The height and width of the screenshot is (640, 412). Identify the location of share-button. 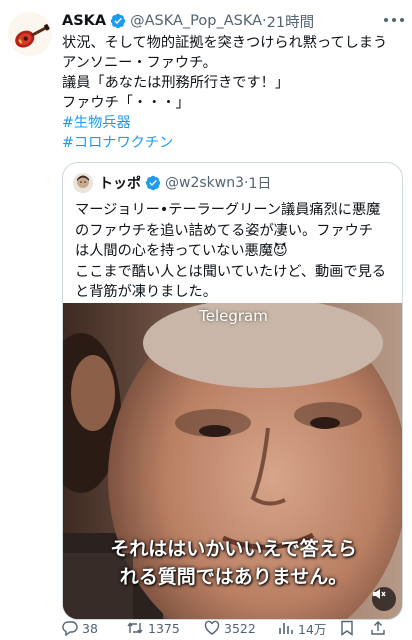
(381, 628).